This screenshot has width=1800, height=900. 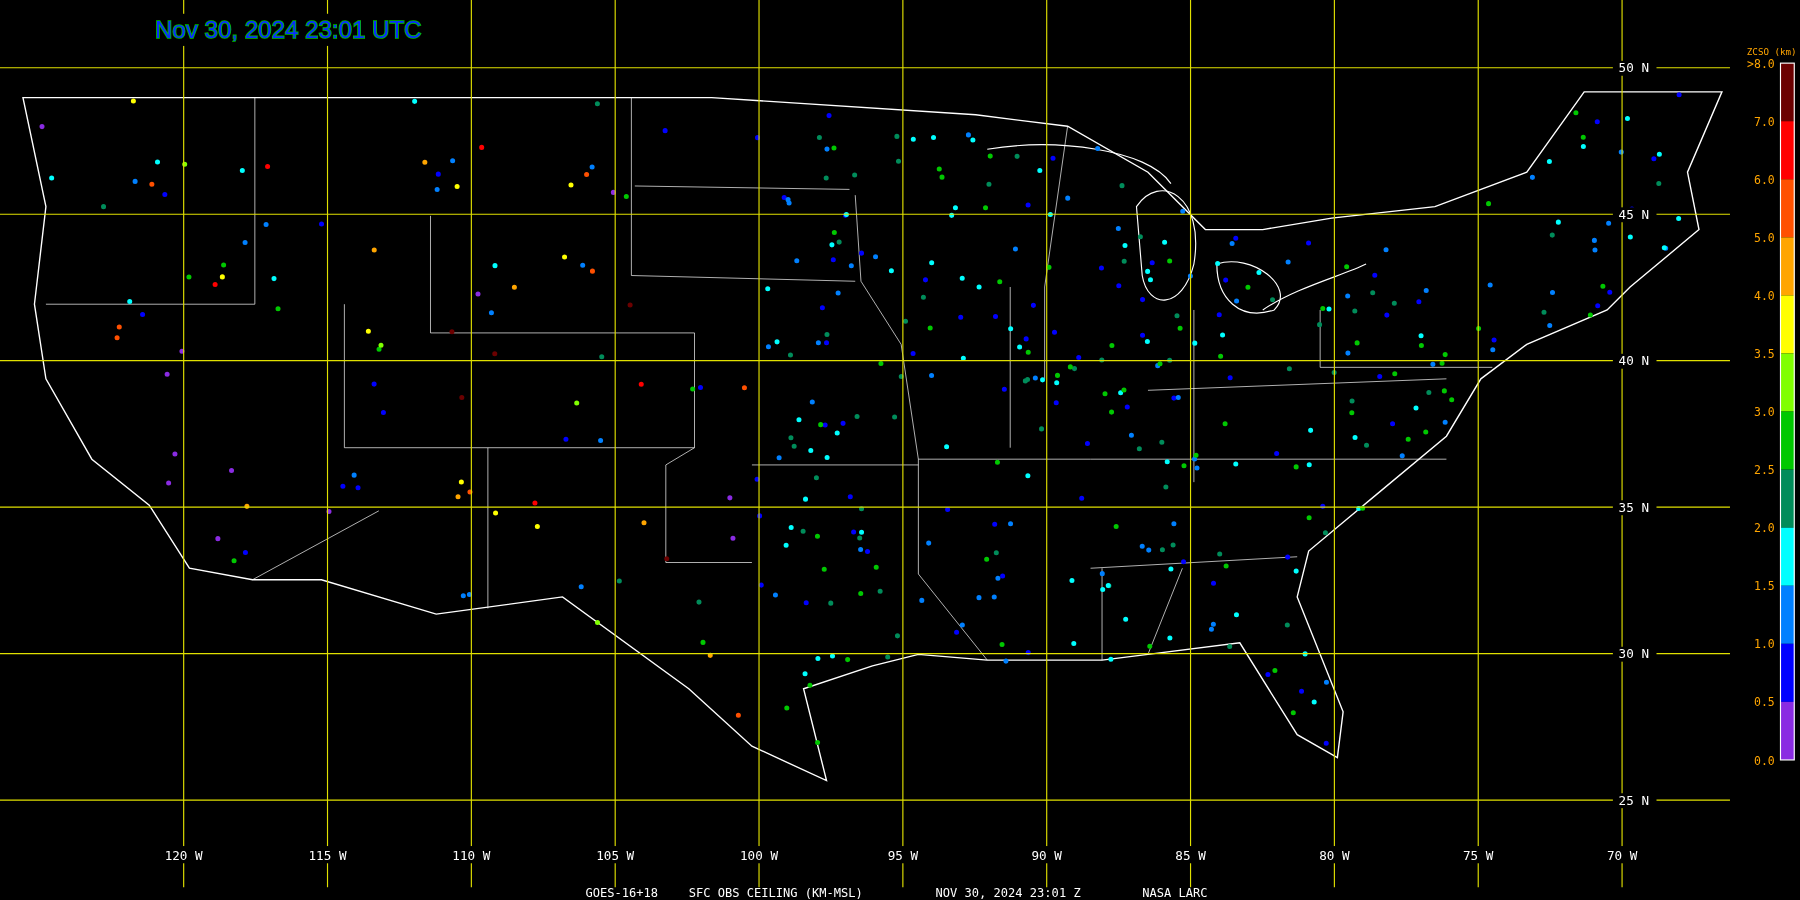 What do you see at coordinates (621, 892) in the screenshot?
I see `footer-text: GOES-16+18` at bounding box center [621, 892].